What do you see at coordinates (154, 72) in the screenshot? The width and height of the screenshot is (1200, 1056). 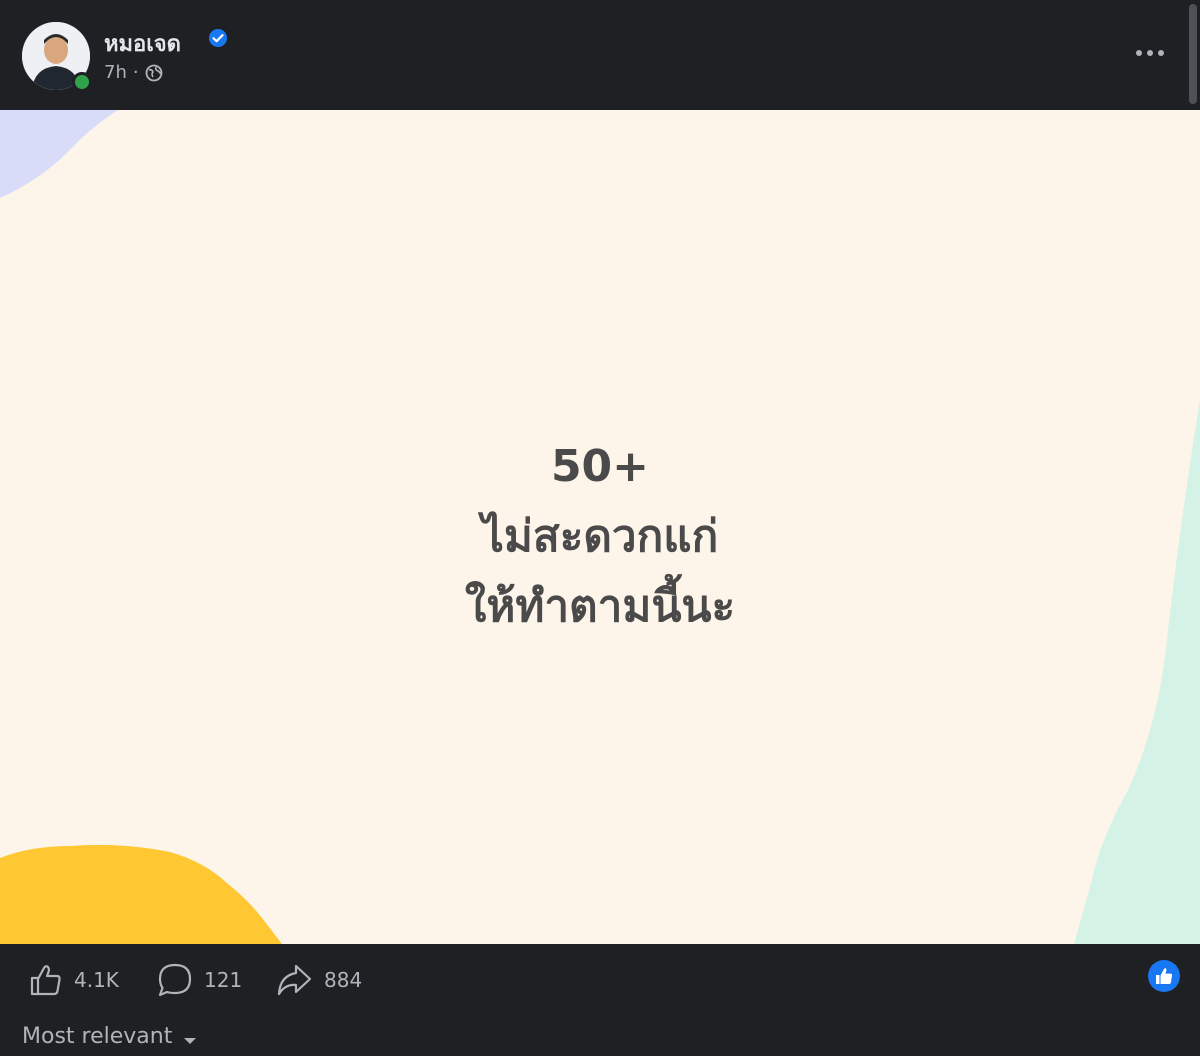 I see `globe-icon` at bounding box center [154, 72].